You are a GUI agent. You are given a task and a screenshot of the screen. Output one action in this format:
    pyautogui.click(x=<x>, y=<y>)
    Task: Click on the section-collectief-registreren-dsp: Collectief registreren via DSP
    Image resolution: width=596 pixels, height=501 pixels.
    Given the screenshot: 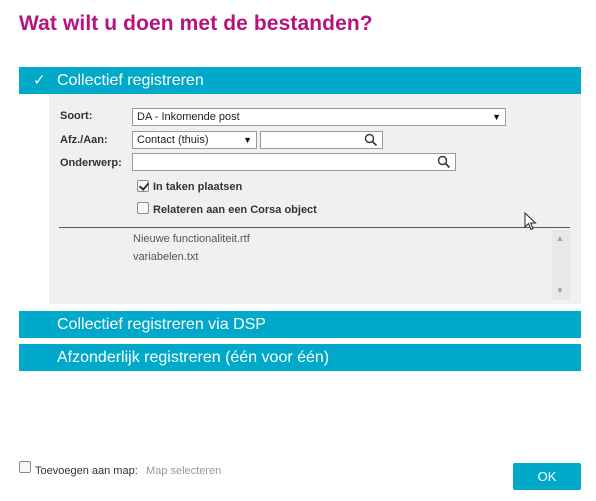 What is the action you would take?
    pyautogui.click(x=300, y=324)
    